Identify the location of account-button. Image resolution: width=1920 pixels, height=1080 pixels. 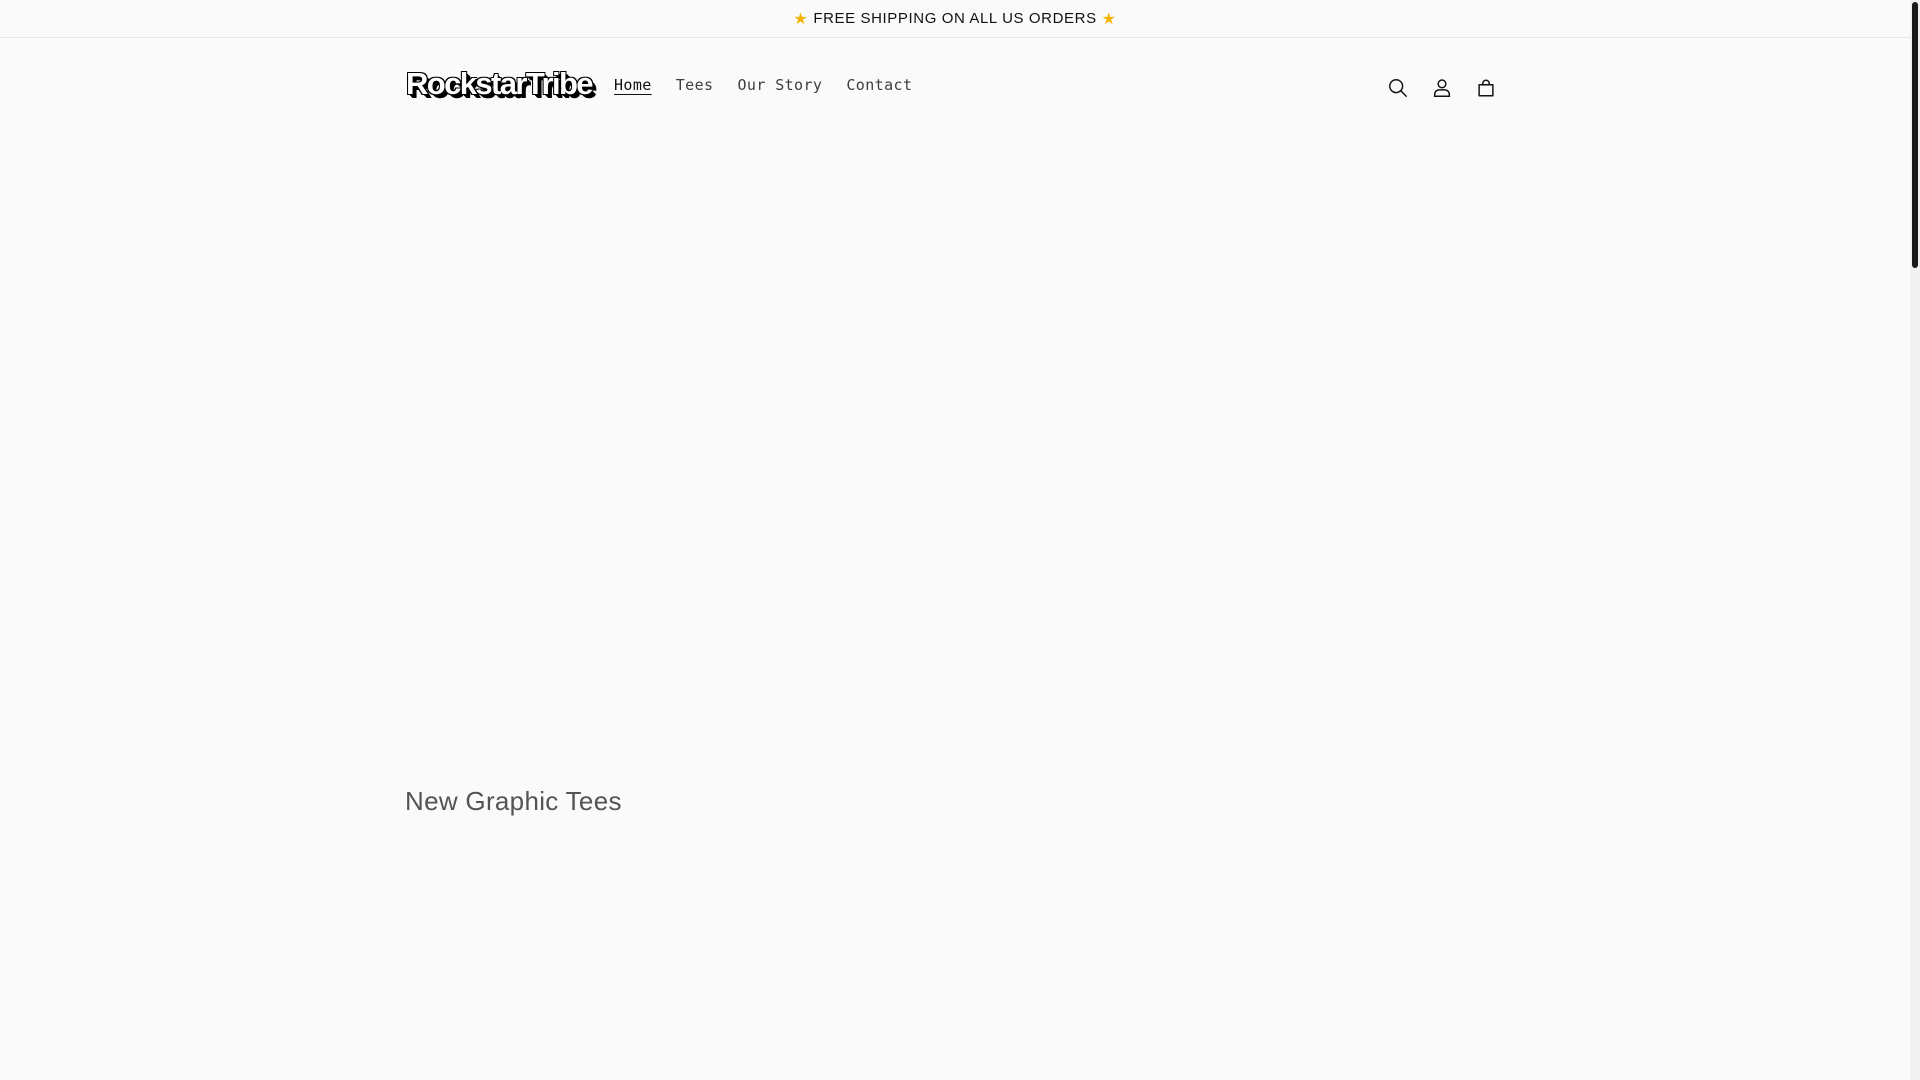
(1442, 88).